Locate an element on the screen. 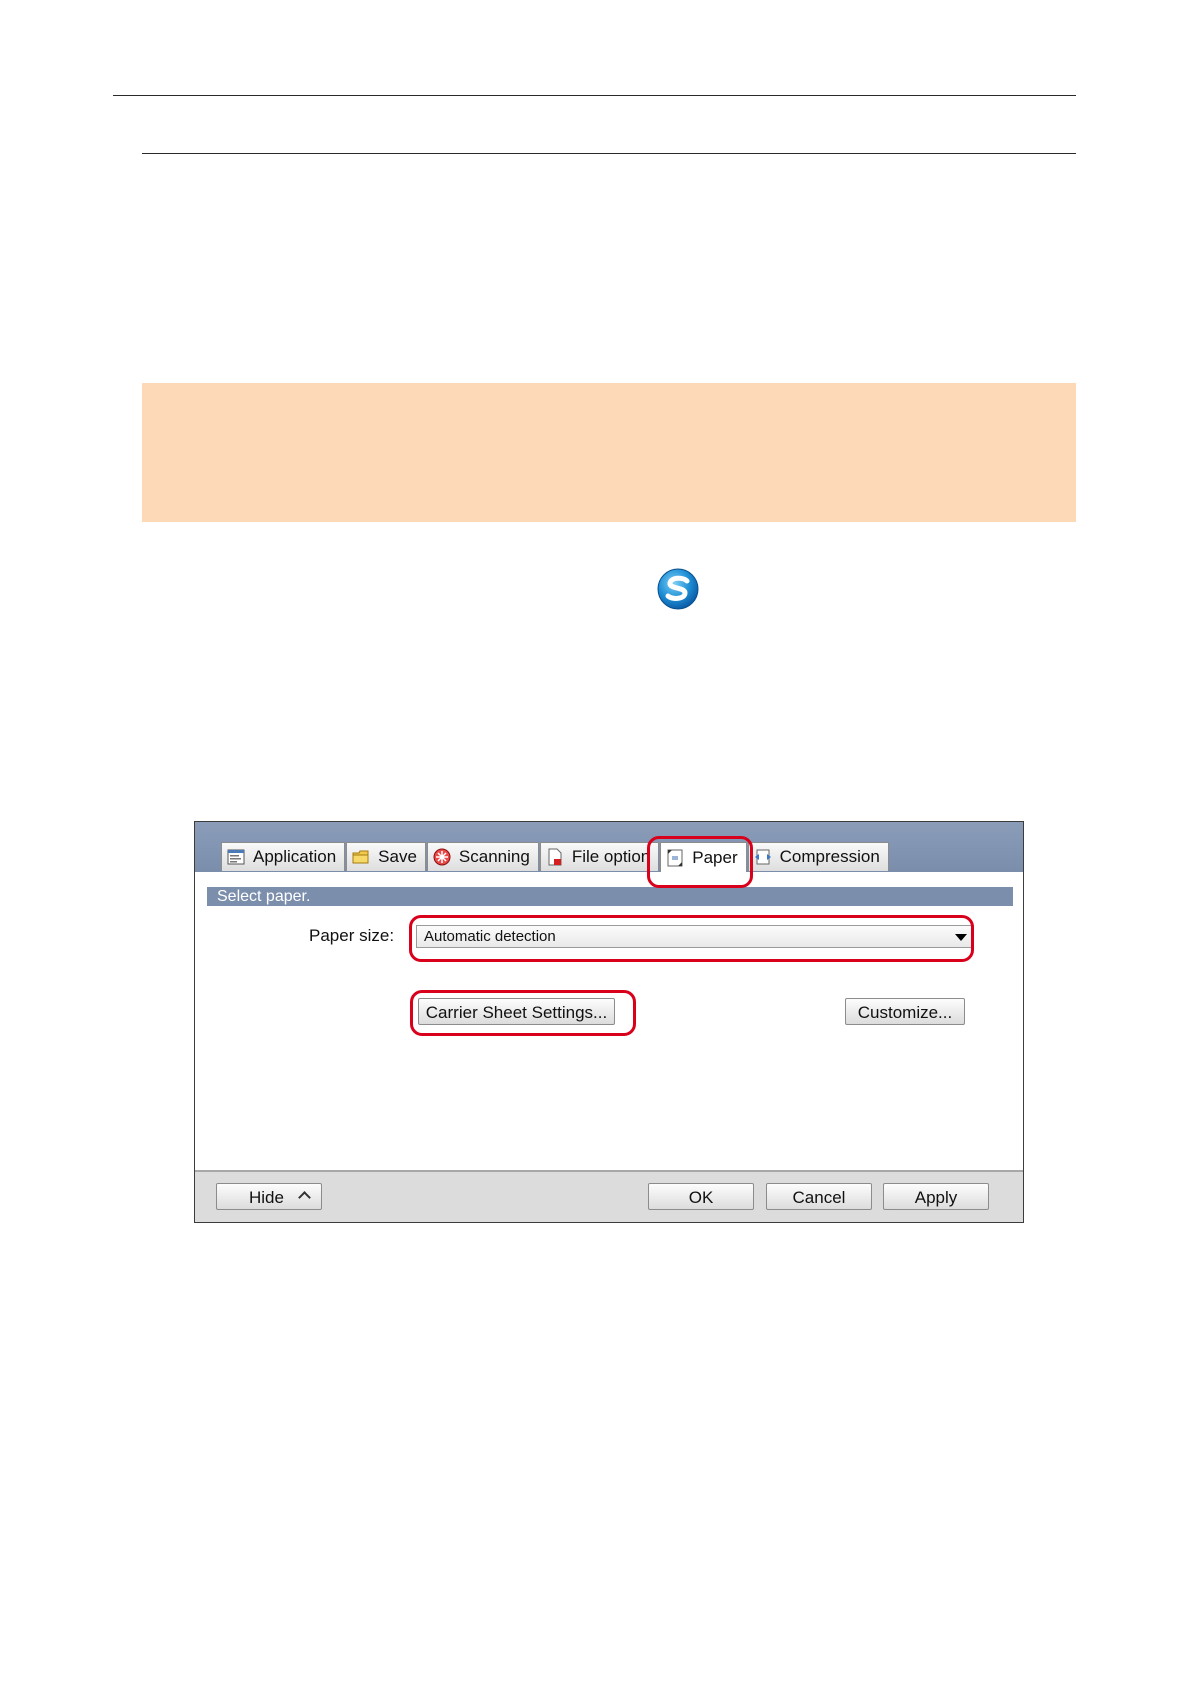 This screenshot has width=1191, height=1684. highlight-carrier-button is located at coordinates (523, 1013).